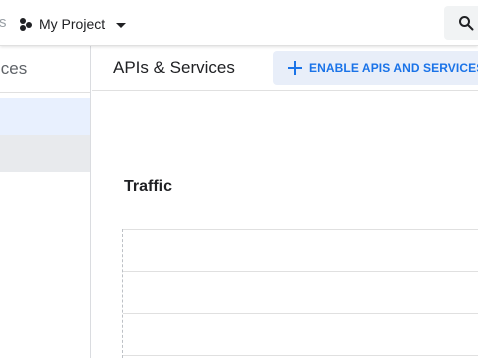  I want to click on sidebar-divider, so click(45, 92).